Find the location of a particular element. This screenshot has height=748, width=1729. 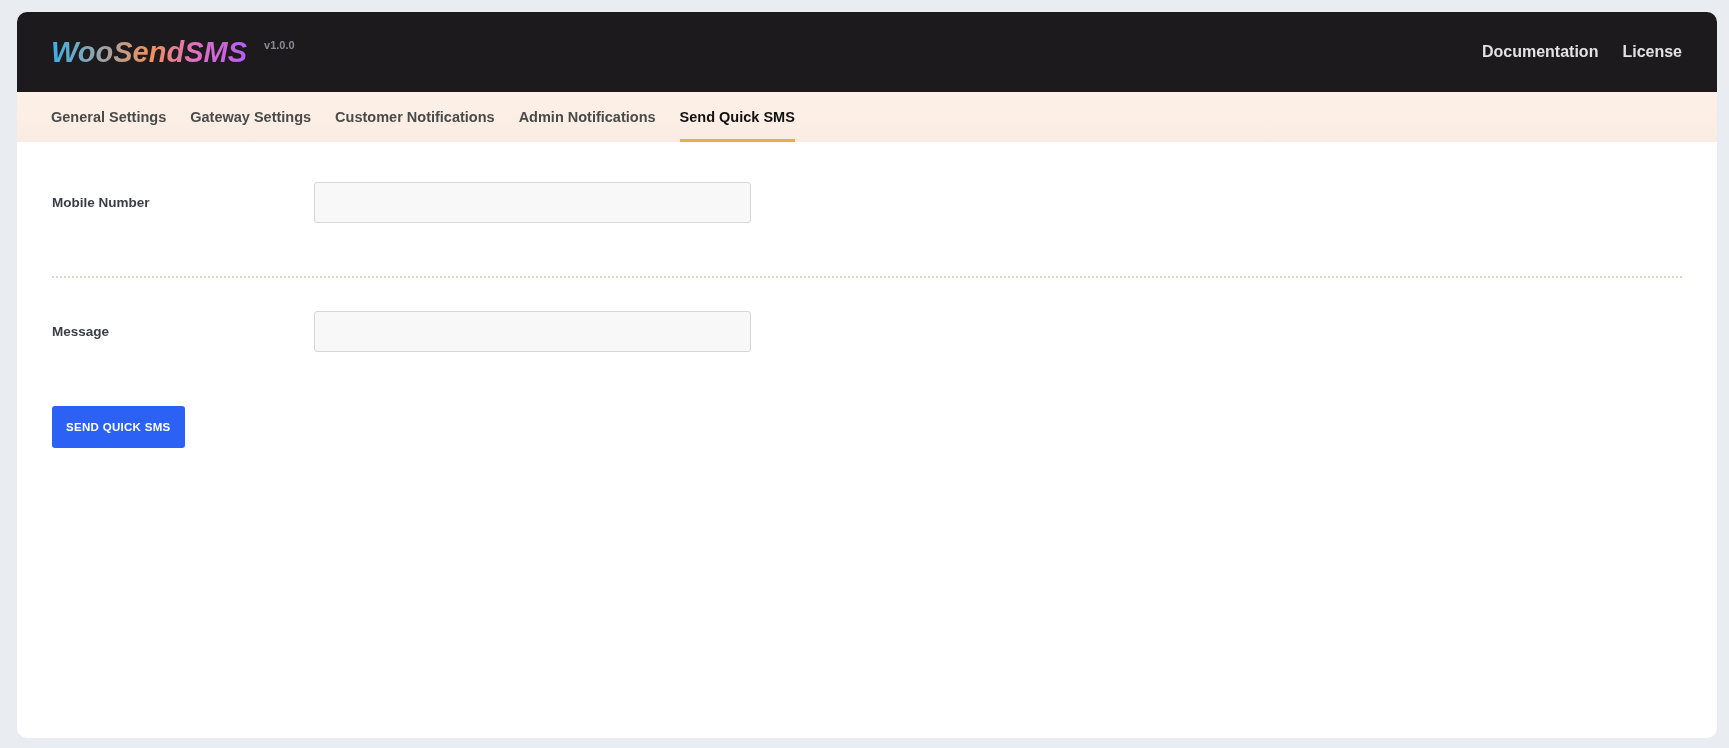

tab: General Settings is located at coordinates (109, 117).